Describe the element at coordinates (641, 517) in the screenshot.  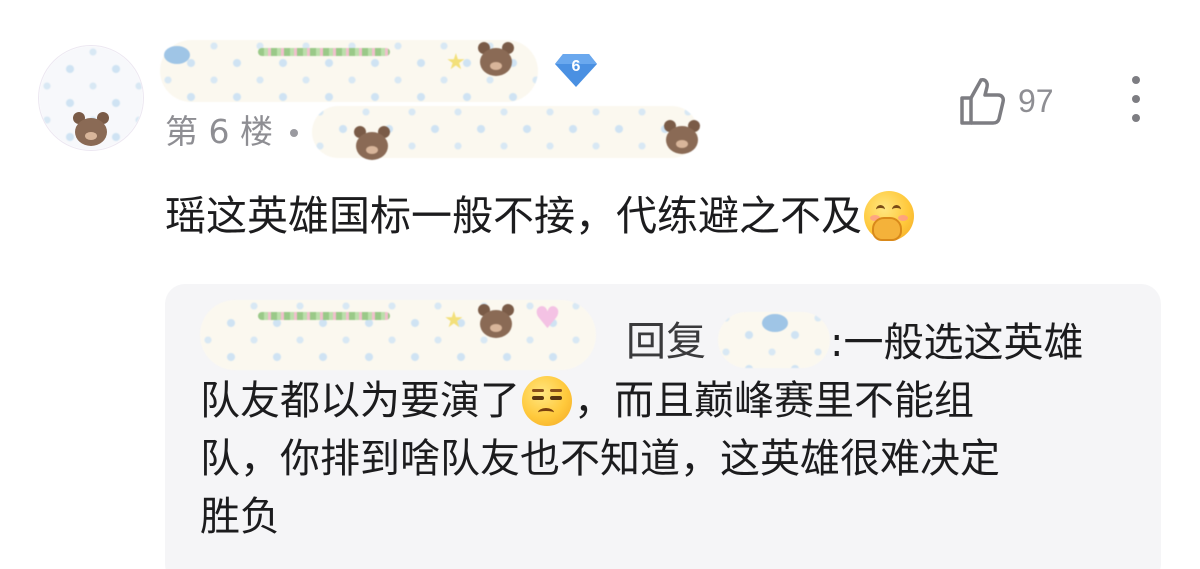
I see `reply-line-4: 胜负` at that location.